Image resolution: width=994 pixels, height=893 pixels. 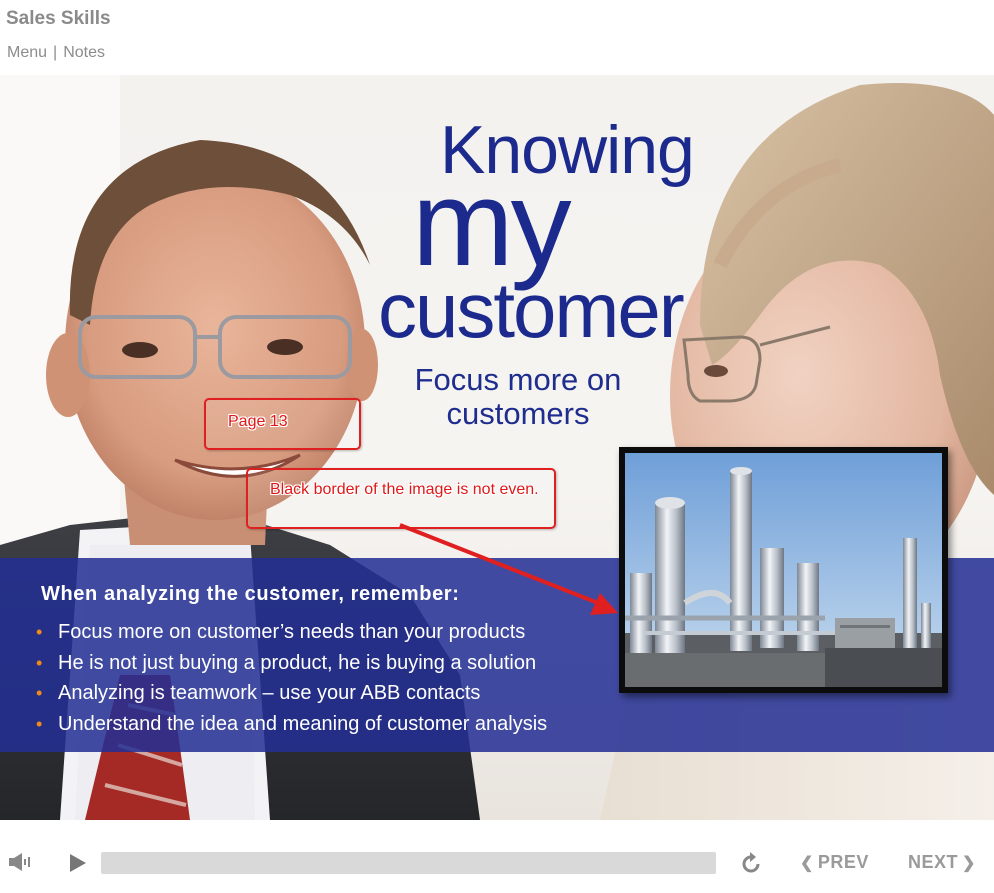 I want to click on replay-icon, so click(x=751, y=866).